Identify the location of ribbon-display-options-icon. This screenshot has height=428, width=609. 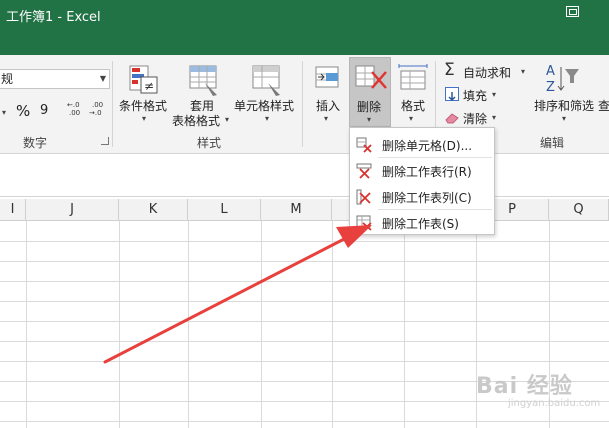
(572, 11).